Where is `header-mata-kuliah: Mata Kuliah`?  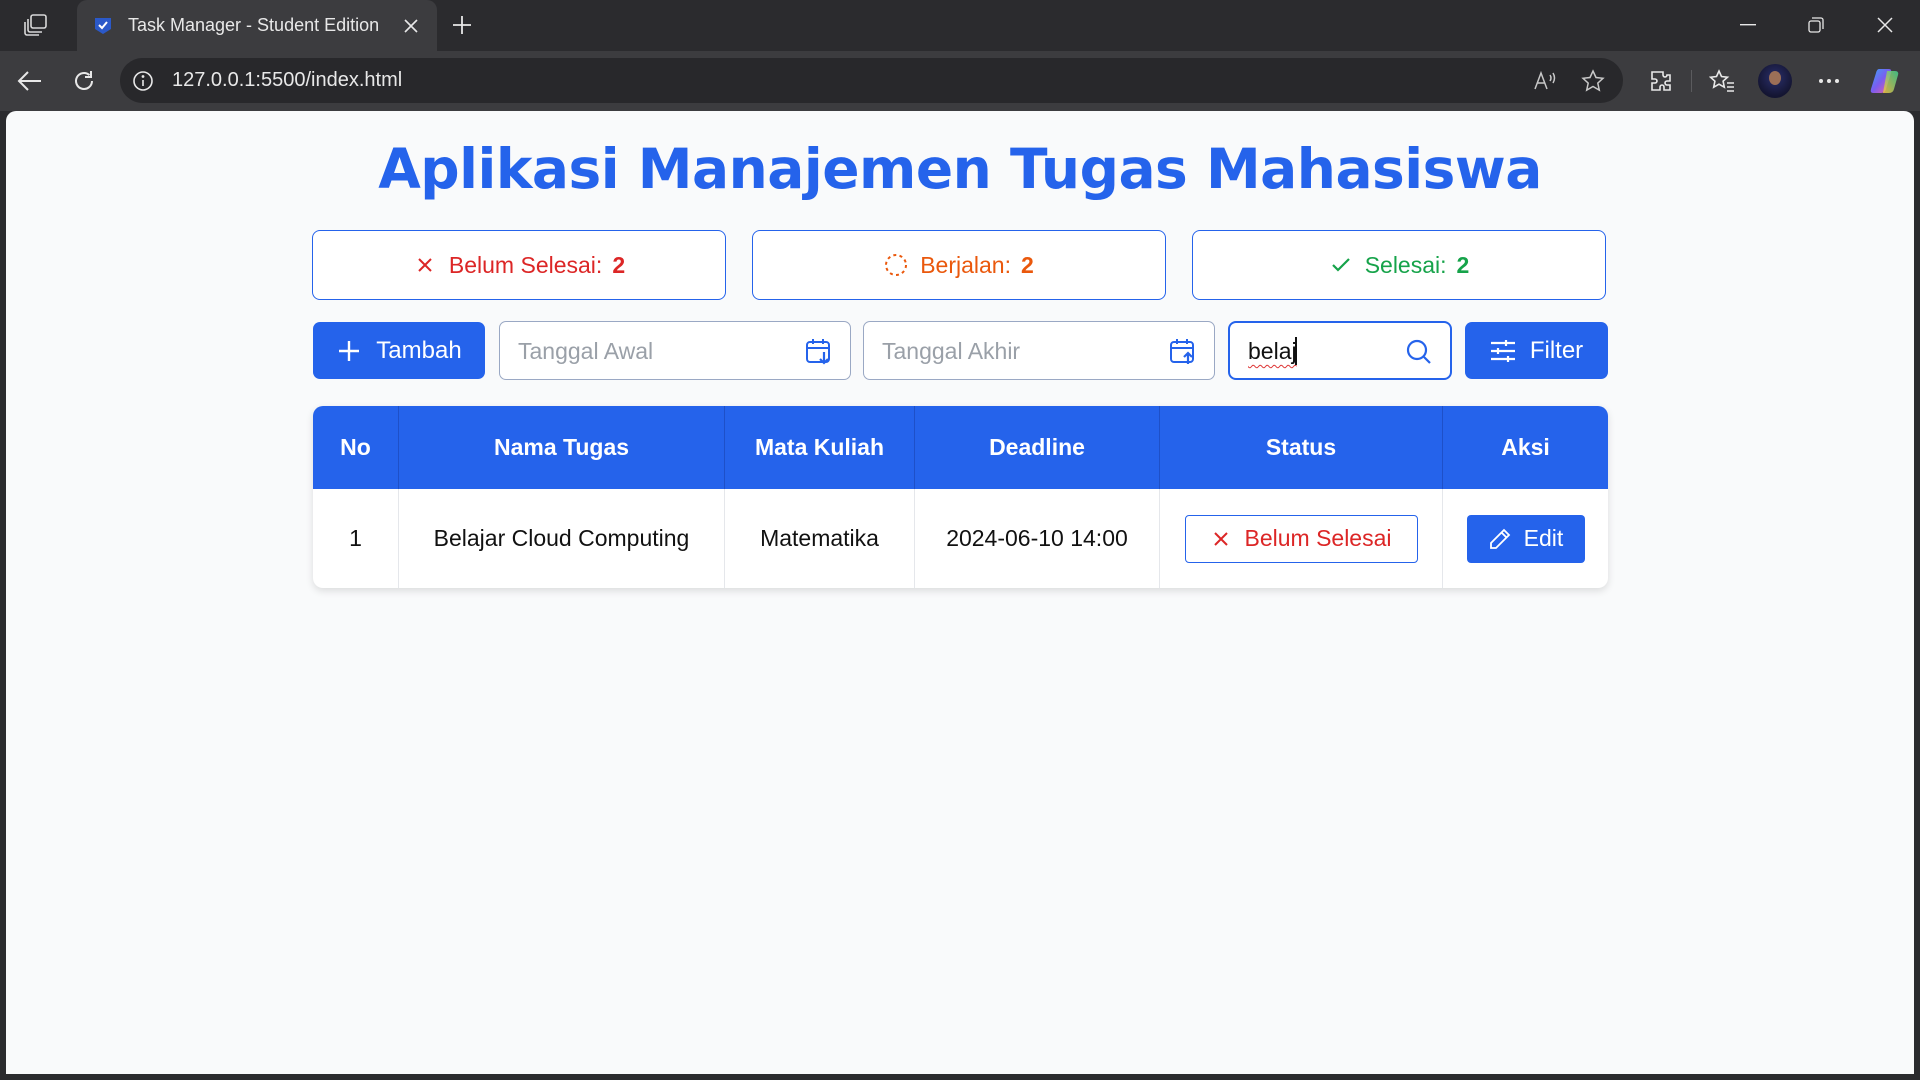 header-mata-kuliah: Mata Kuliah is located at coordinates (819, 447).